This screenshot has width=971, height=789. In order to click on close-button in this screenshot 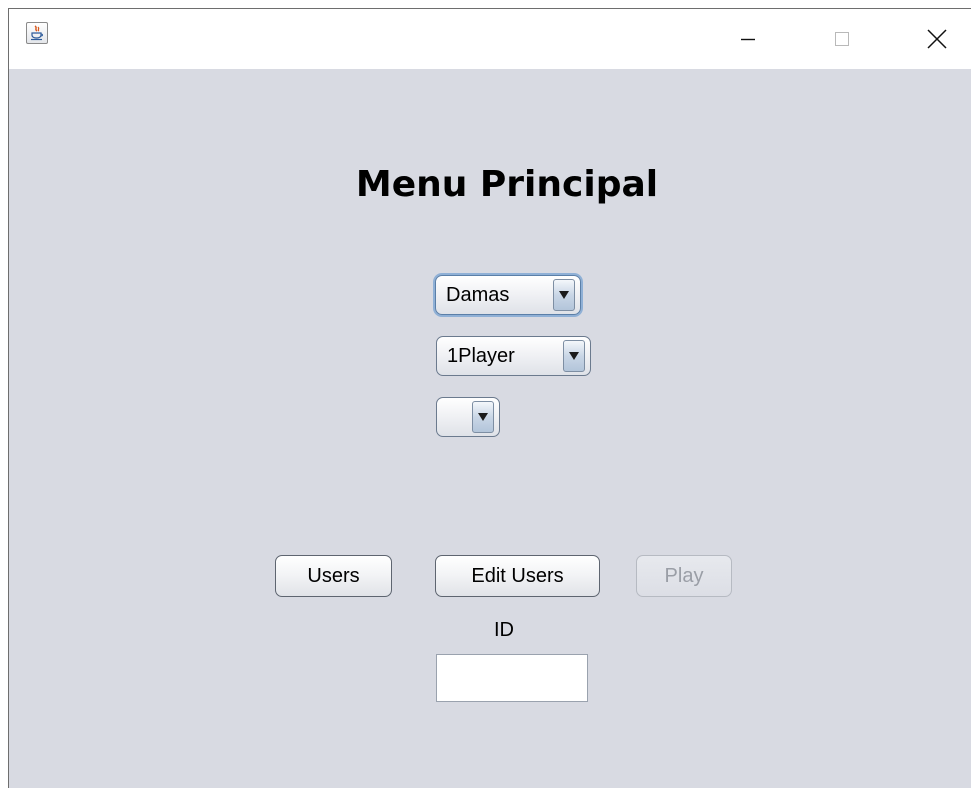, I will do `click(937, 39)`.